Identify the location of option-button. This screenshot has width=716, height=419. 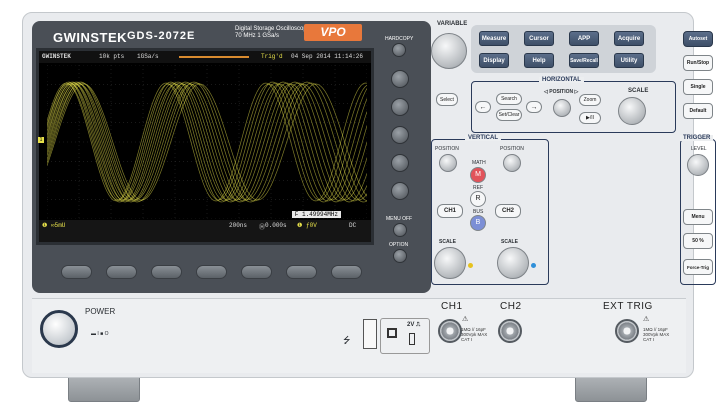
(400, 256).